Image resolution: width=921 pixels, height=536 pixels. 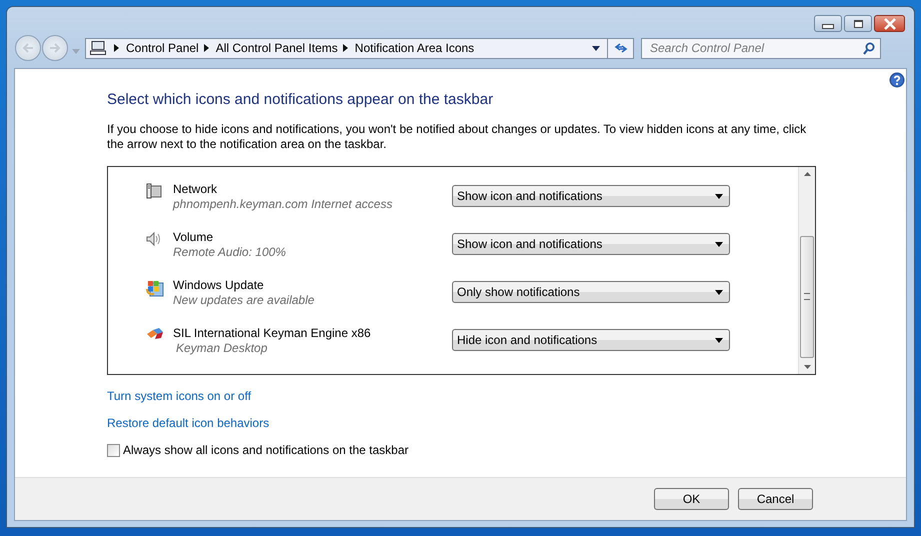 I want to click on close-icon, so click(x=889, y=24).